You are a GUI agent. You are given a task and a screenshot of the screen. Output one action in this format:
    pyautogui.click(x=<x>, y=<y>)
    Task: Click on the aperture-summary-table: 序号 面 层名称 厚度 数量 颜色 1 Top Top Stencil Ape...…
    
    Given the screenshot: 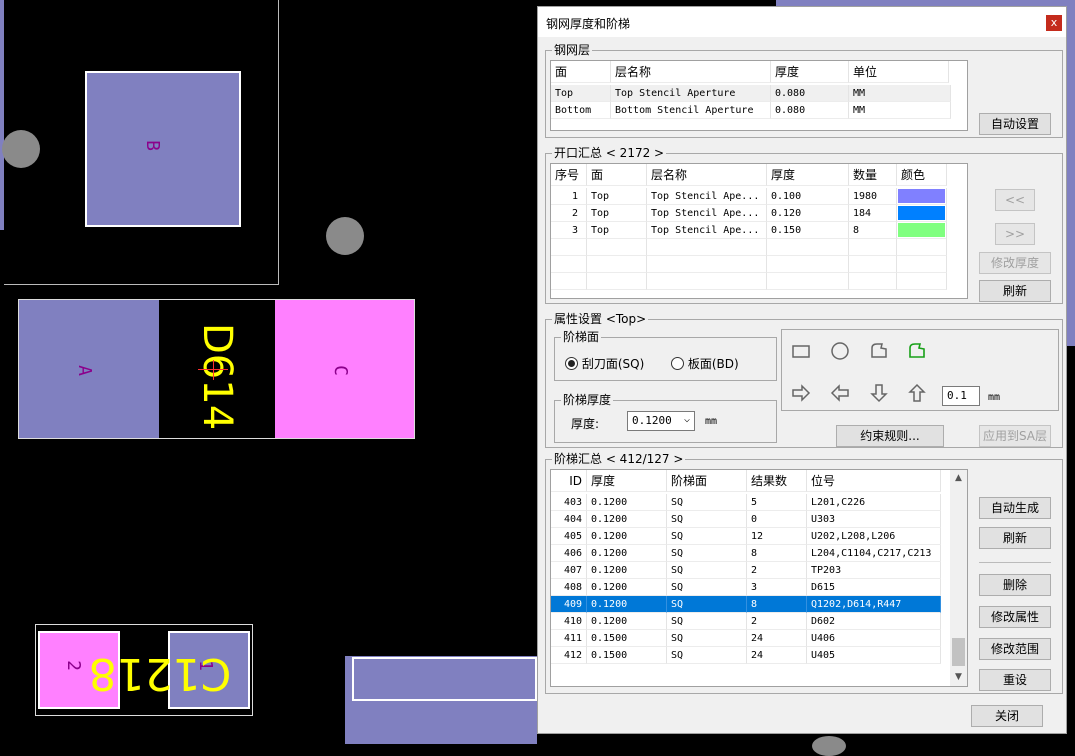 What is the action you would take?
    pyautogui.click(x=759, y=231)
    